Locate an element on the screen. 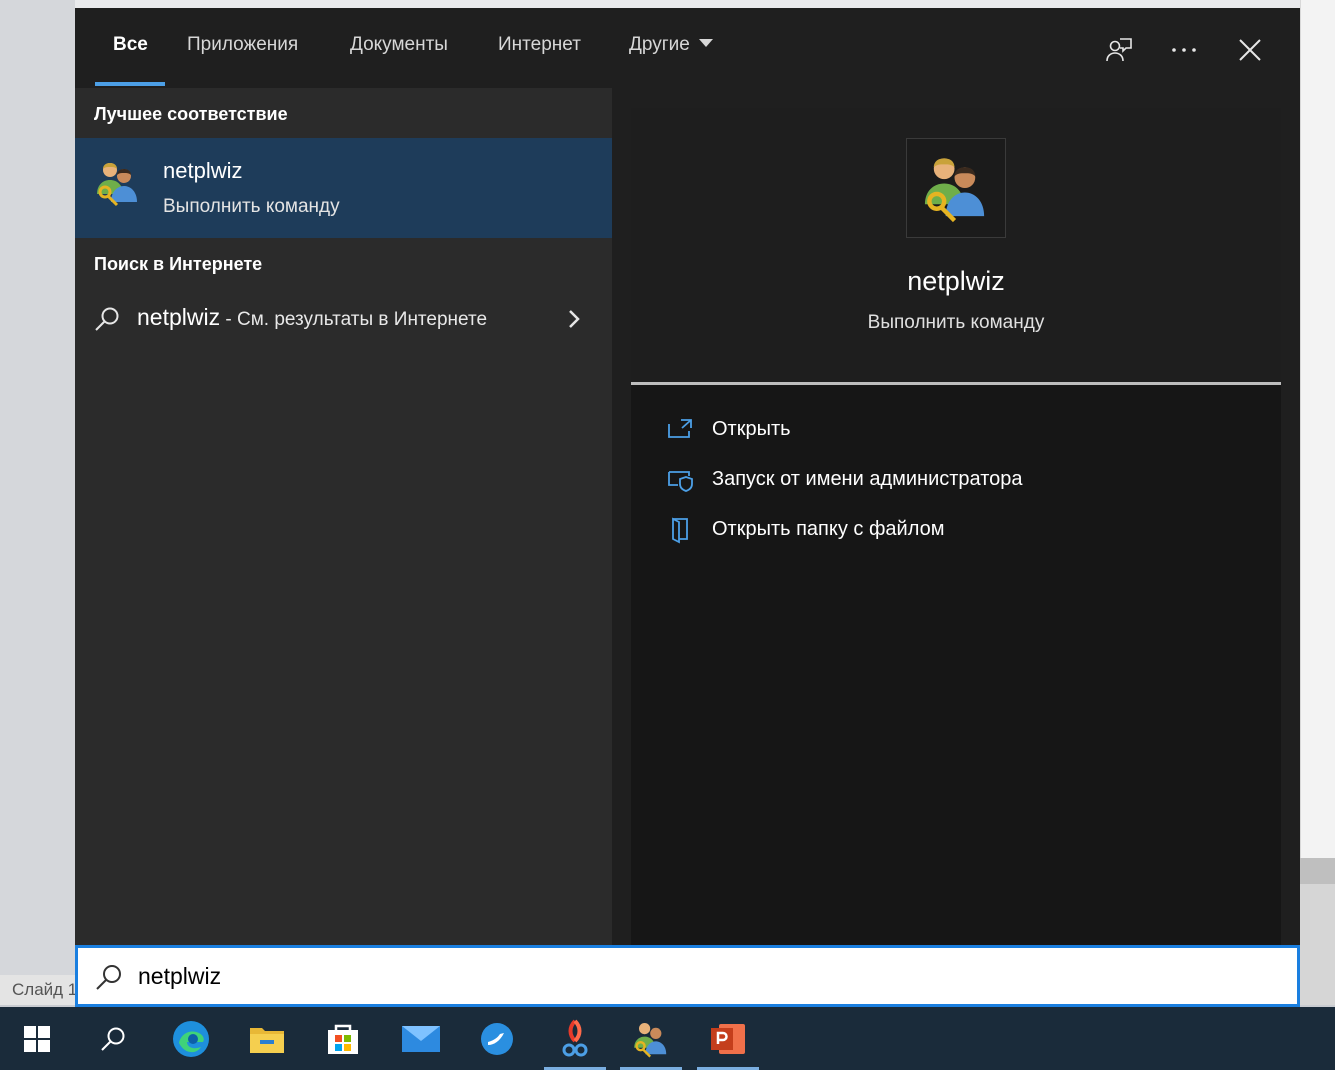 The height and width of the screenshot is (1070, 1335). chevron-down-icon is located at coordinates (705, 43).